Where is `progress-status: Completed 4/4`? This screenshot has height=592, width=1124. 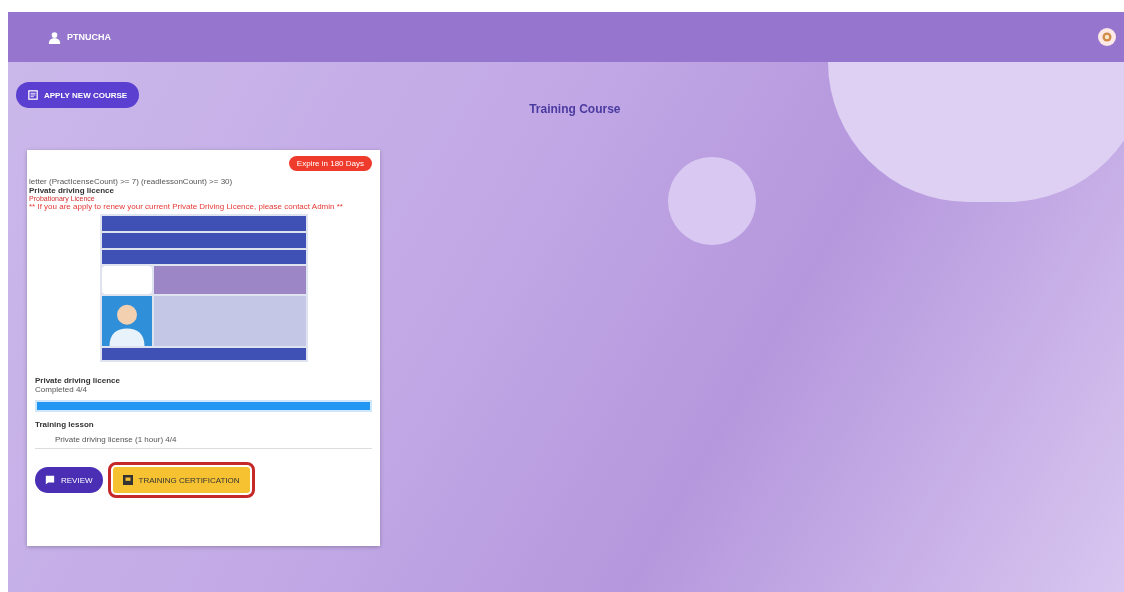
progress-status: Completed 4/4 is located at coordinates (62, 389).